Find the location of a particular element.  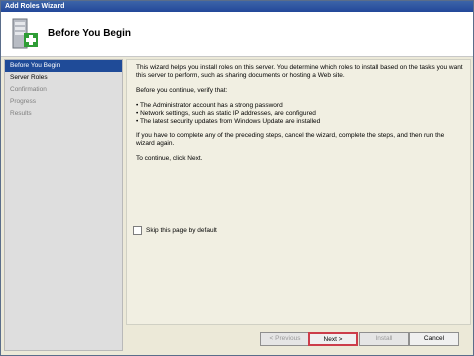

skip-page-option: Skip this page by default is located at coordinates (175, 230).